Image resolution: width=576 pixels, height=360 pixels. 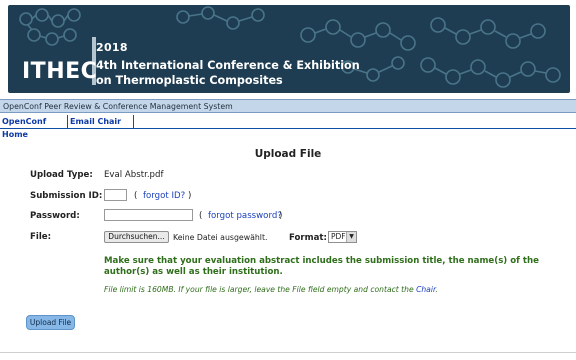 I want to click on conference-logo: ITHEC, so click(x=60, y=71).